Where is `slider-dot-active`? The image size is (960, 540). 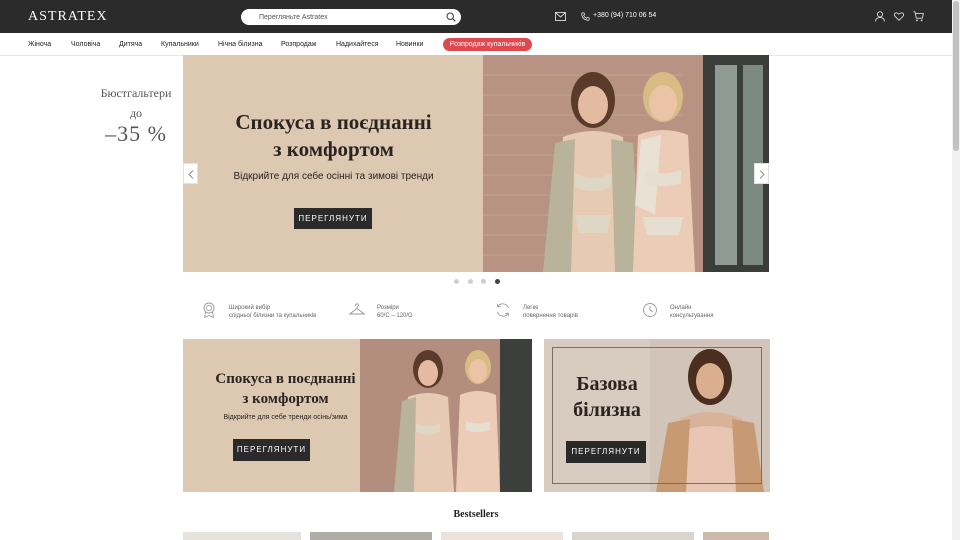 slider-dot-active is located at coordinates (497, 281).